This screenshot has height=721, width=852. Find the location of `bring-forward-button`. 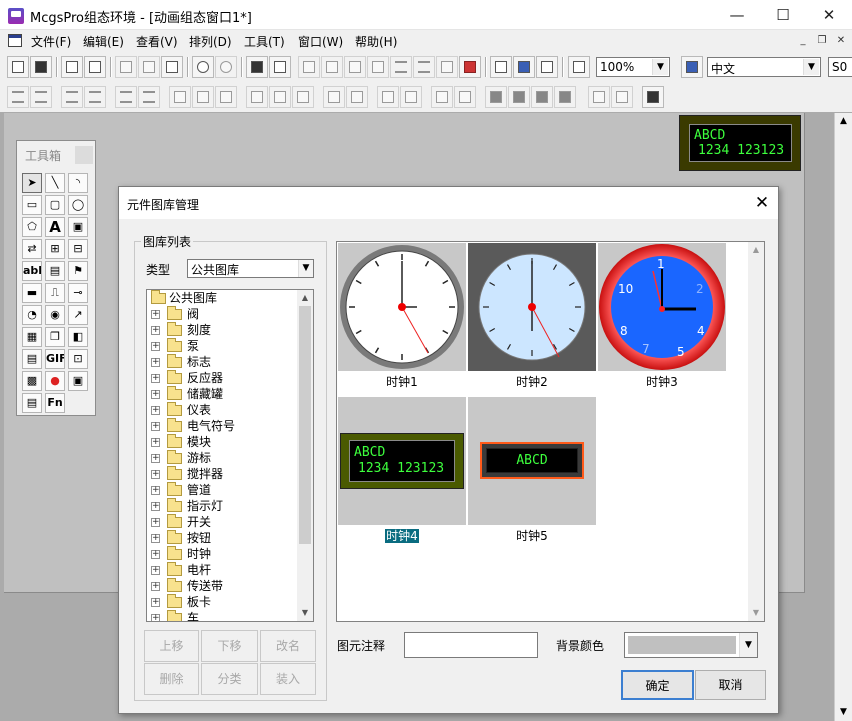

bring-forward-button is located at coordinates (542, 97).